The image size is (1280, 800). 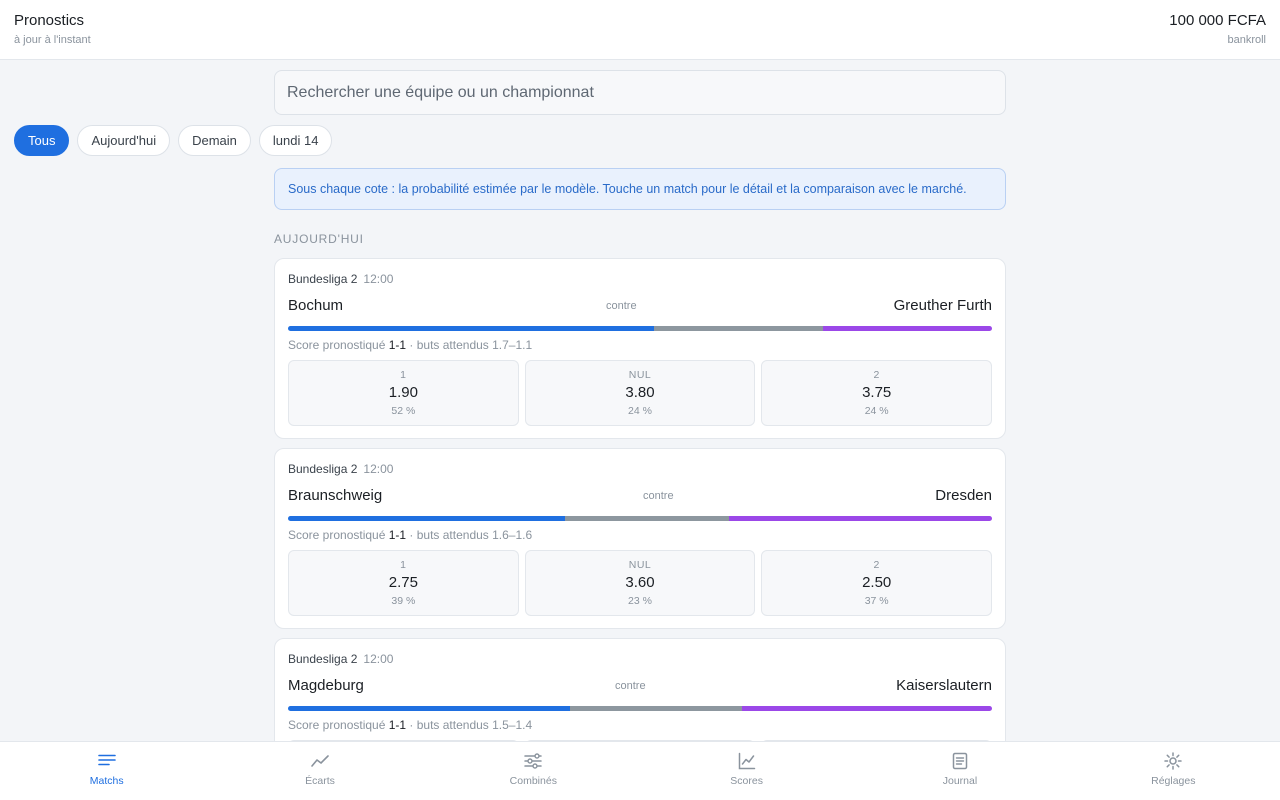 I want to click on odds-value: 2.75, so click(x=403, y=582).